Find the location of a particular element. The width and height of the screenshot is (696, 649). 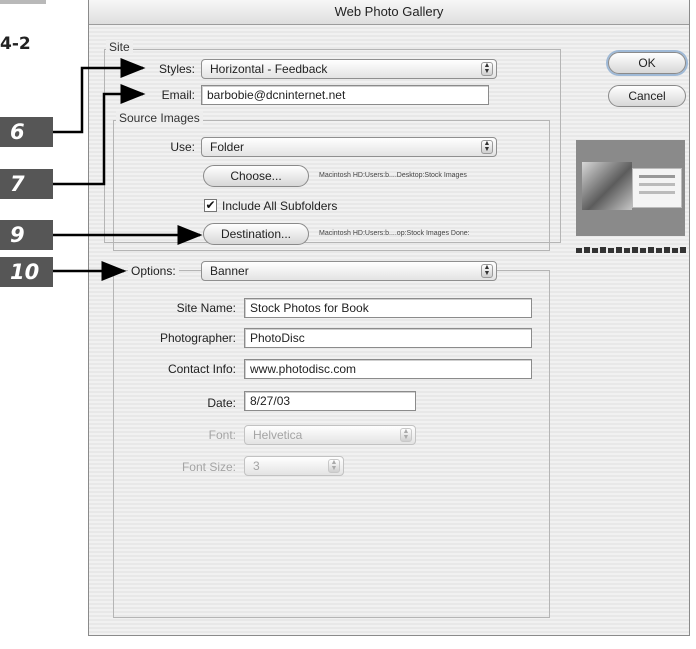

options-value: Banner is located at coordinates (229, 271).